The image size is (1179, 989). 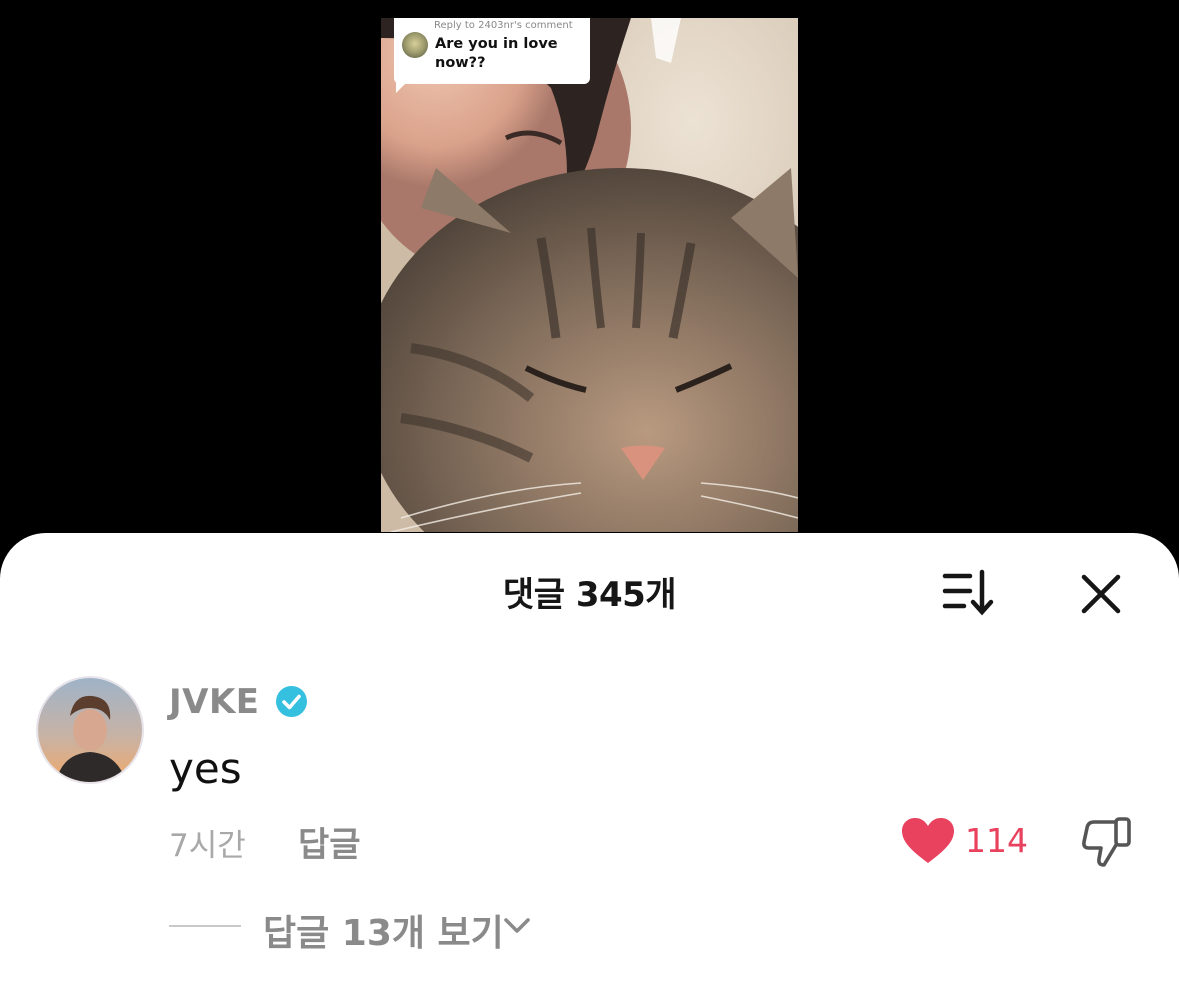 I want to click on verified-badge-icon, so click(x=291, y=701).